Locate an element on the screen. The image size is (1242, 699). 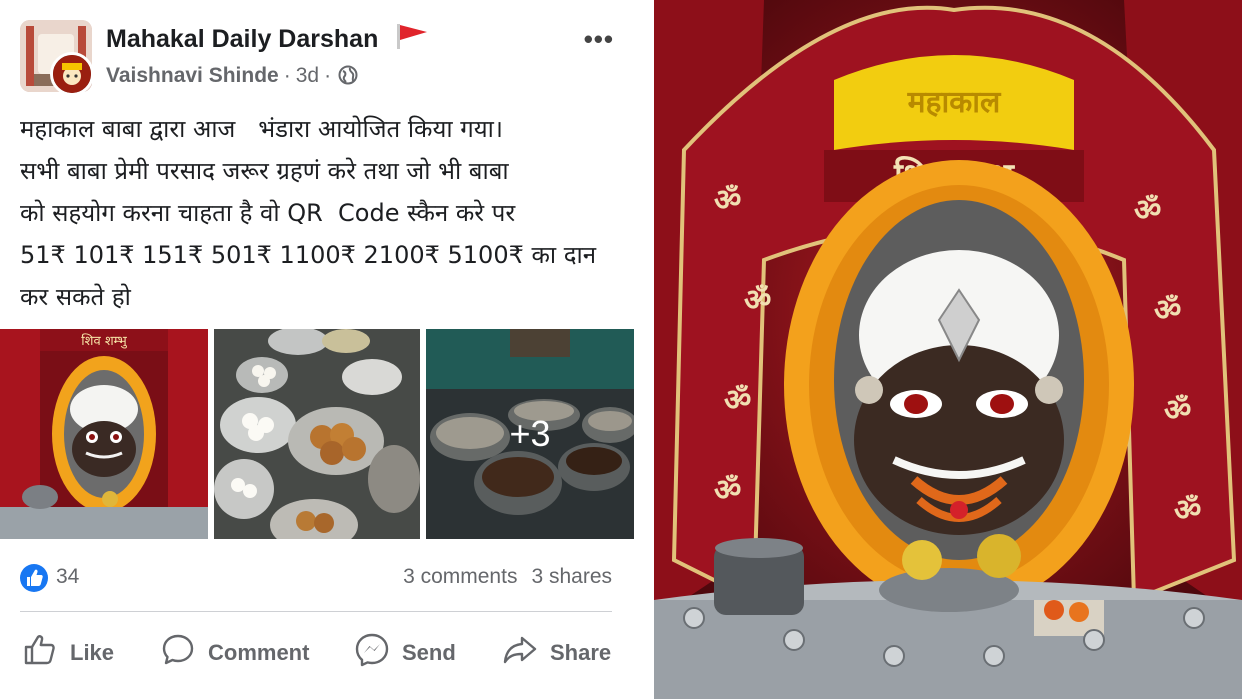
gallery-photo-more: +3 is located at coordinates (530, 434).